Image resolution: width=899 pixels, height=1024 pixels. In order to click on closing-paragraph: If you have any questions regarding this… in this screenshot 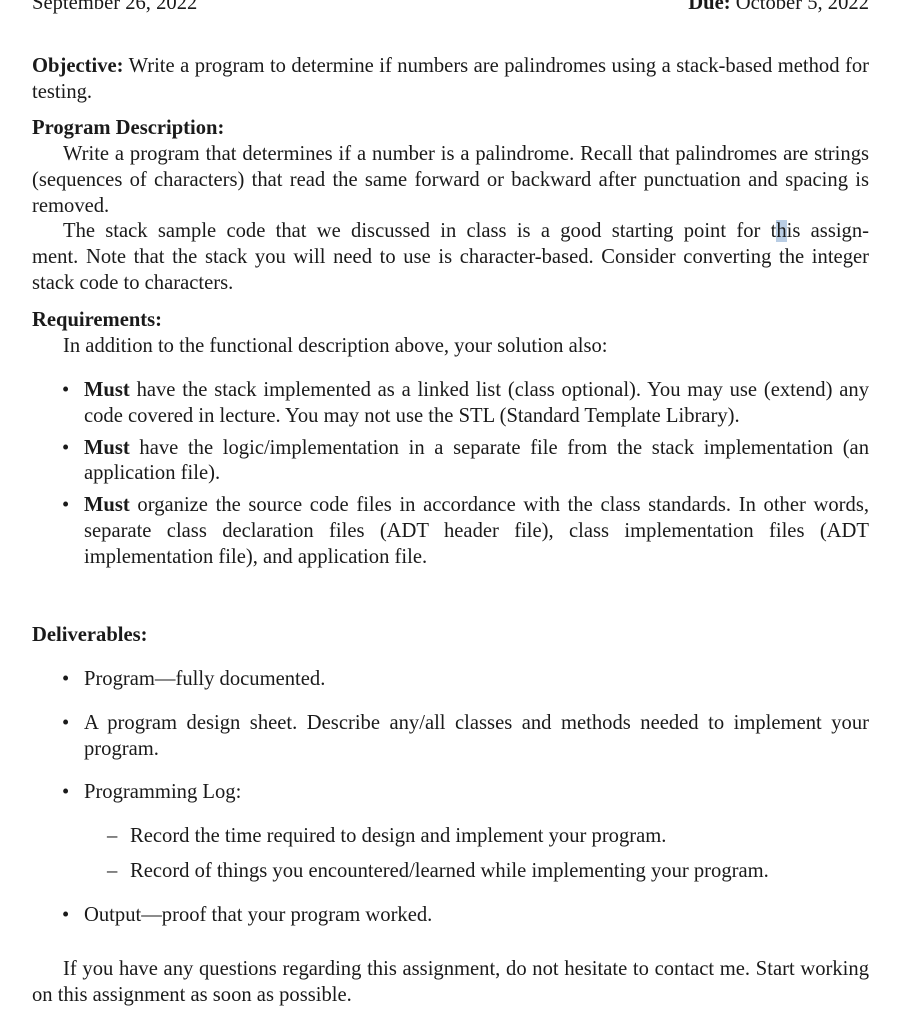, I will do `click(450, 982)`.